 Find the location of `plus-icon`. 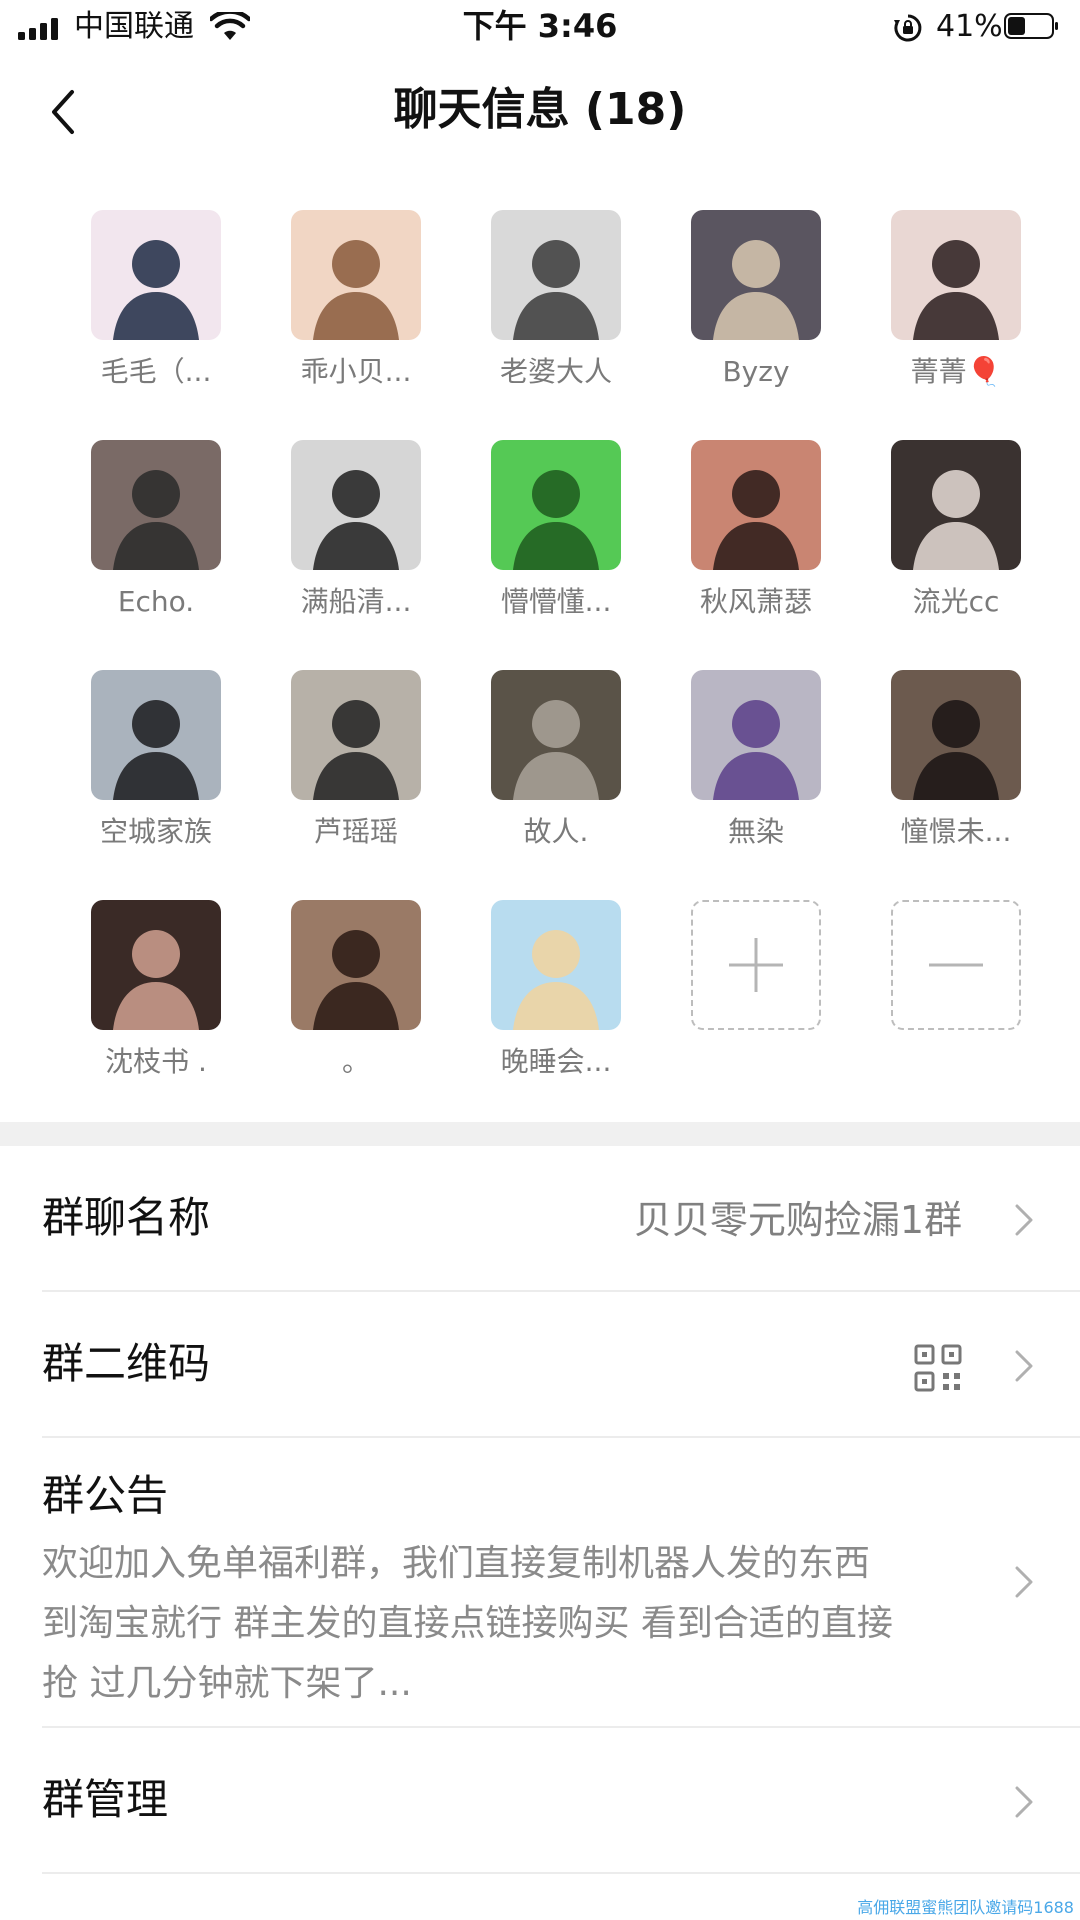

plus-icon is located at coordinates (756, 965).